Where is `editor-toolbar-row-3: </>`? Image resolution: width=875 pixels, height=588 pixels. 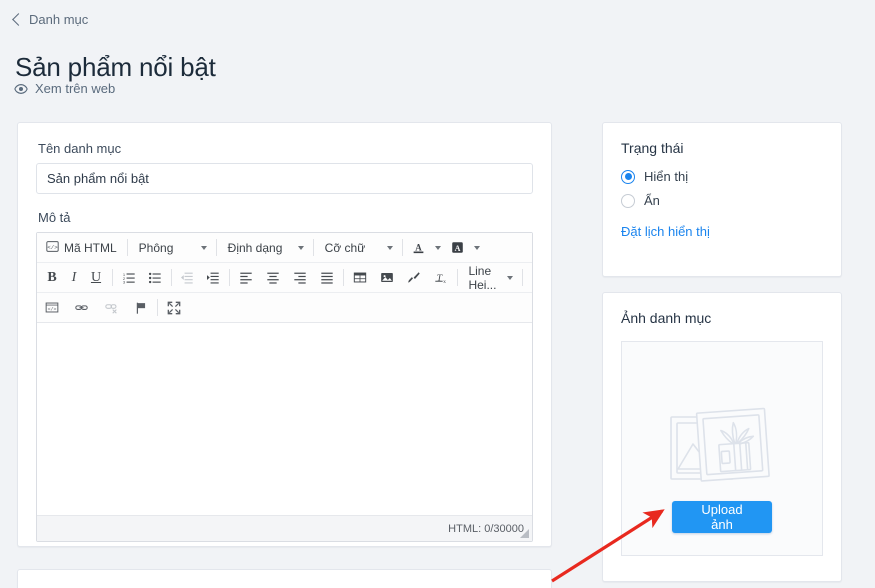
editor-toolbar-row-3: </> is located at coordinates (284, 308).